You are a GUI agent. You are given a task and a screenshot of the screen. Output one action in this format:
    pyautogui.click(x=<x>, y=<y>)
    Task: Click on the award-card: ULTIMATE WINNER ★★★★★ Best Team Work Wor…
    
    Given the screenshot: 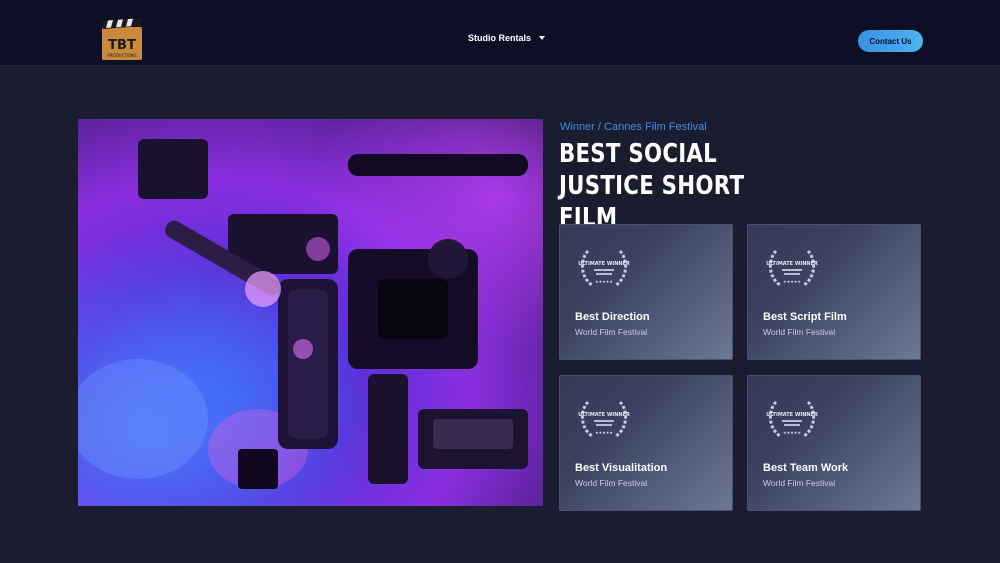 What is the action you would take?
    pyautogui.click(x=834, y=443)
    